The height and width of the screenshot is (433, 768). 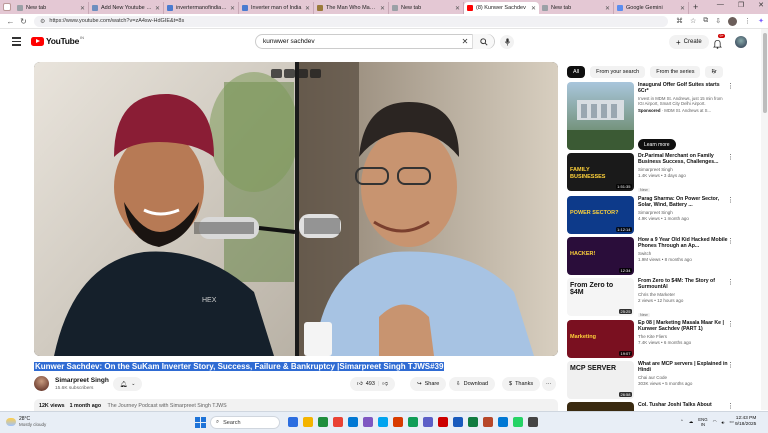 I want to click on maximize-icon: ❐, so click(x=741, y=5).